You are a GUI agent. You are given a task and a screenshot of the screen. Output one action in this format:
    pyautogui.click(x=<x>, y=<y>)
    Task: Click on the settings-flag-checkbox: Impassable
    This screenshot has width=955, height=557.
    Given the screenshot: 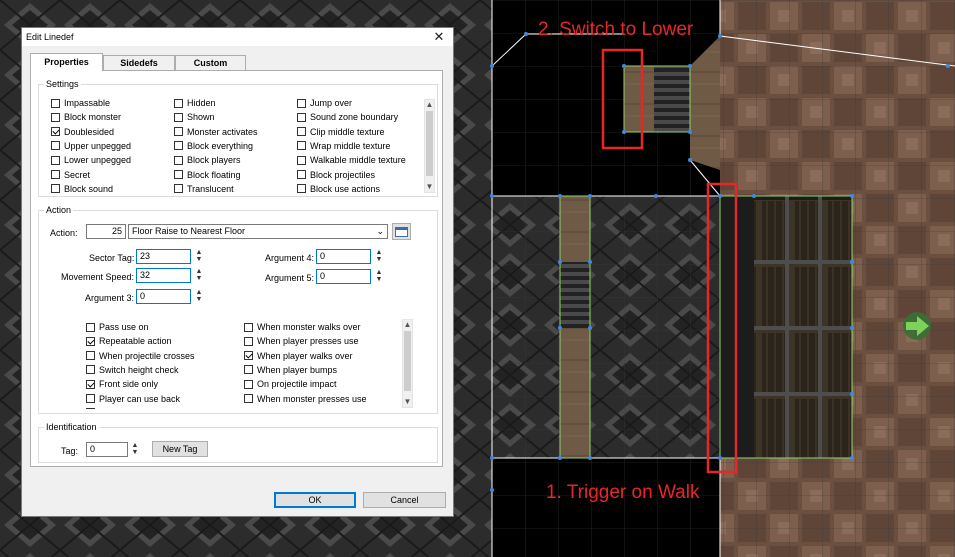 What is the action you would take?
    pyautogui.click(x=80, y=103)
    